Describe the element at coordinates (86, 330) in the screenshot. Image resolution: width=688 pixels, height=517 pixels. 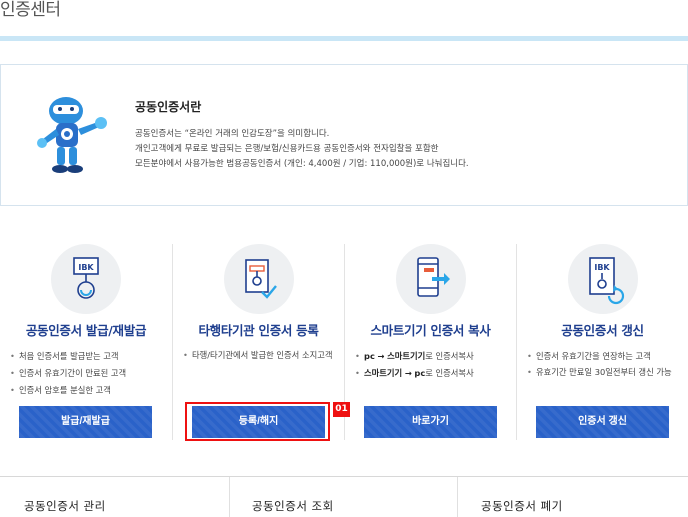
I see `service-title: 공동인증서 발급/재발급` at that location.